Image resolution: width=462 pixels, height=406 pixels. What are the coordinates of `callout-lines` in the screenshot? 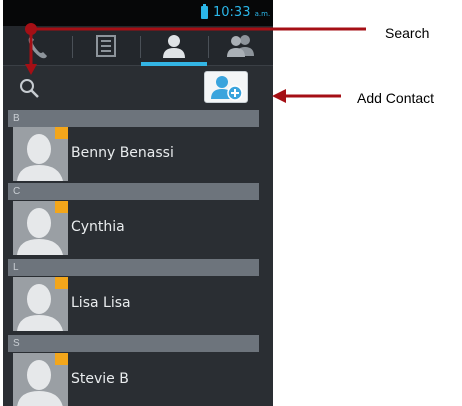 It's located at (195, 63).